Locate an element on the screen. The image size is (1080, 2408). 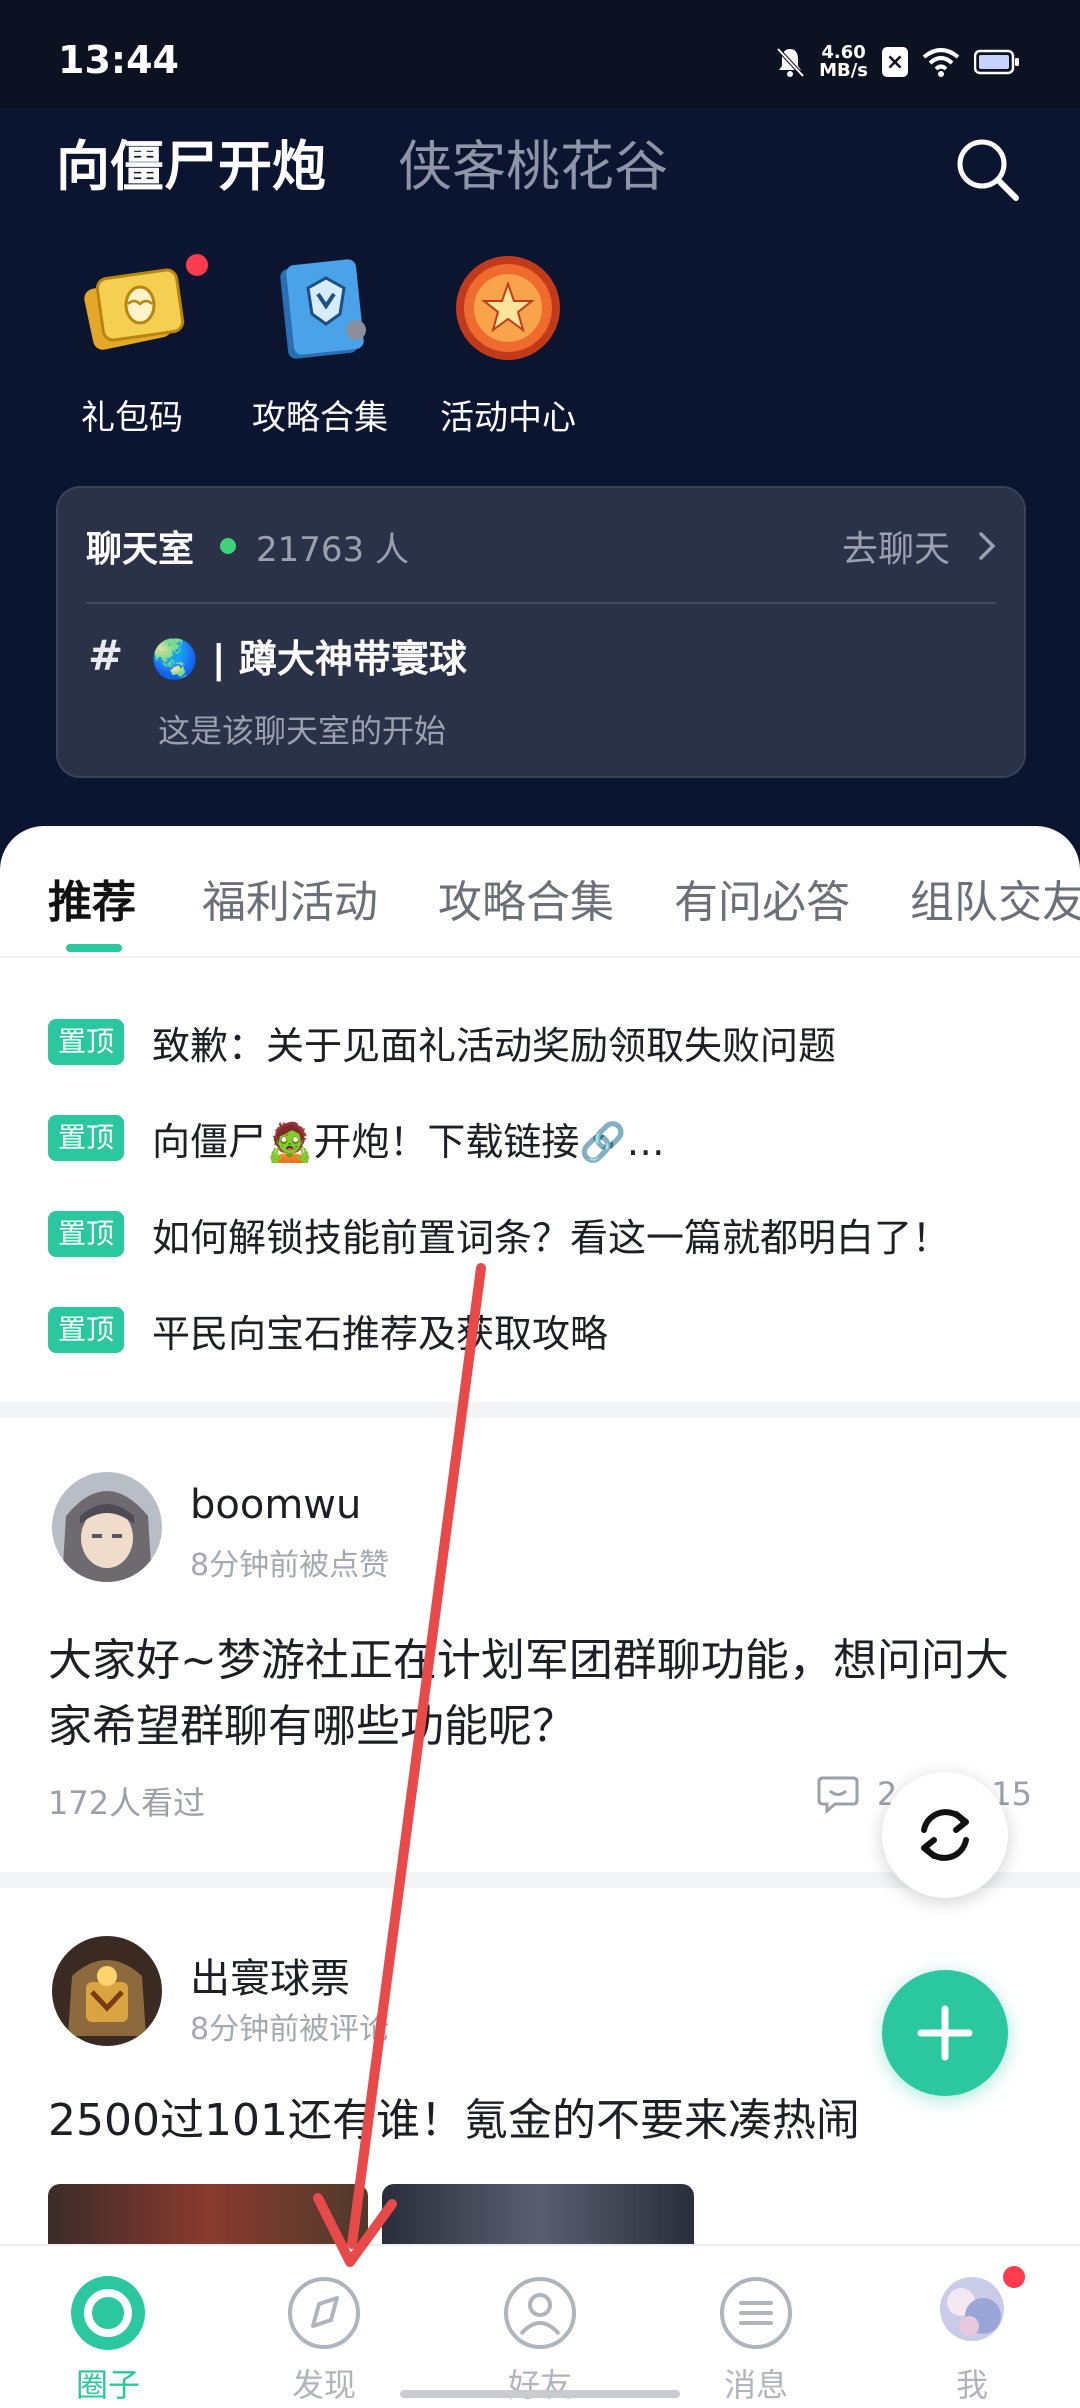
nav-messages: 消息 is located at coordinates (756, 2327).